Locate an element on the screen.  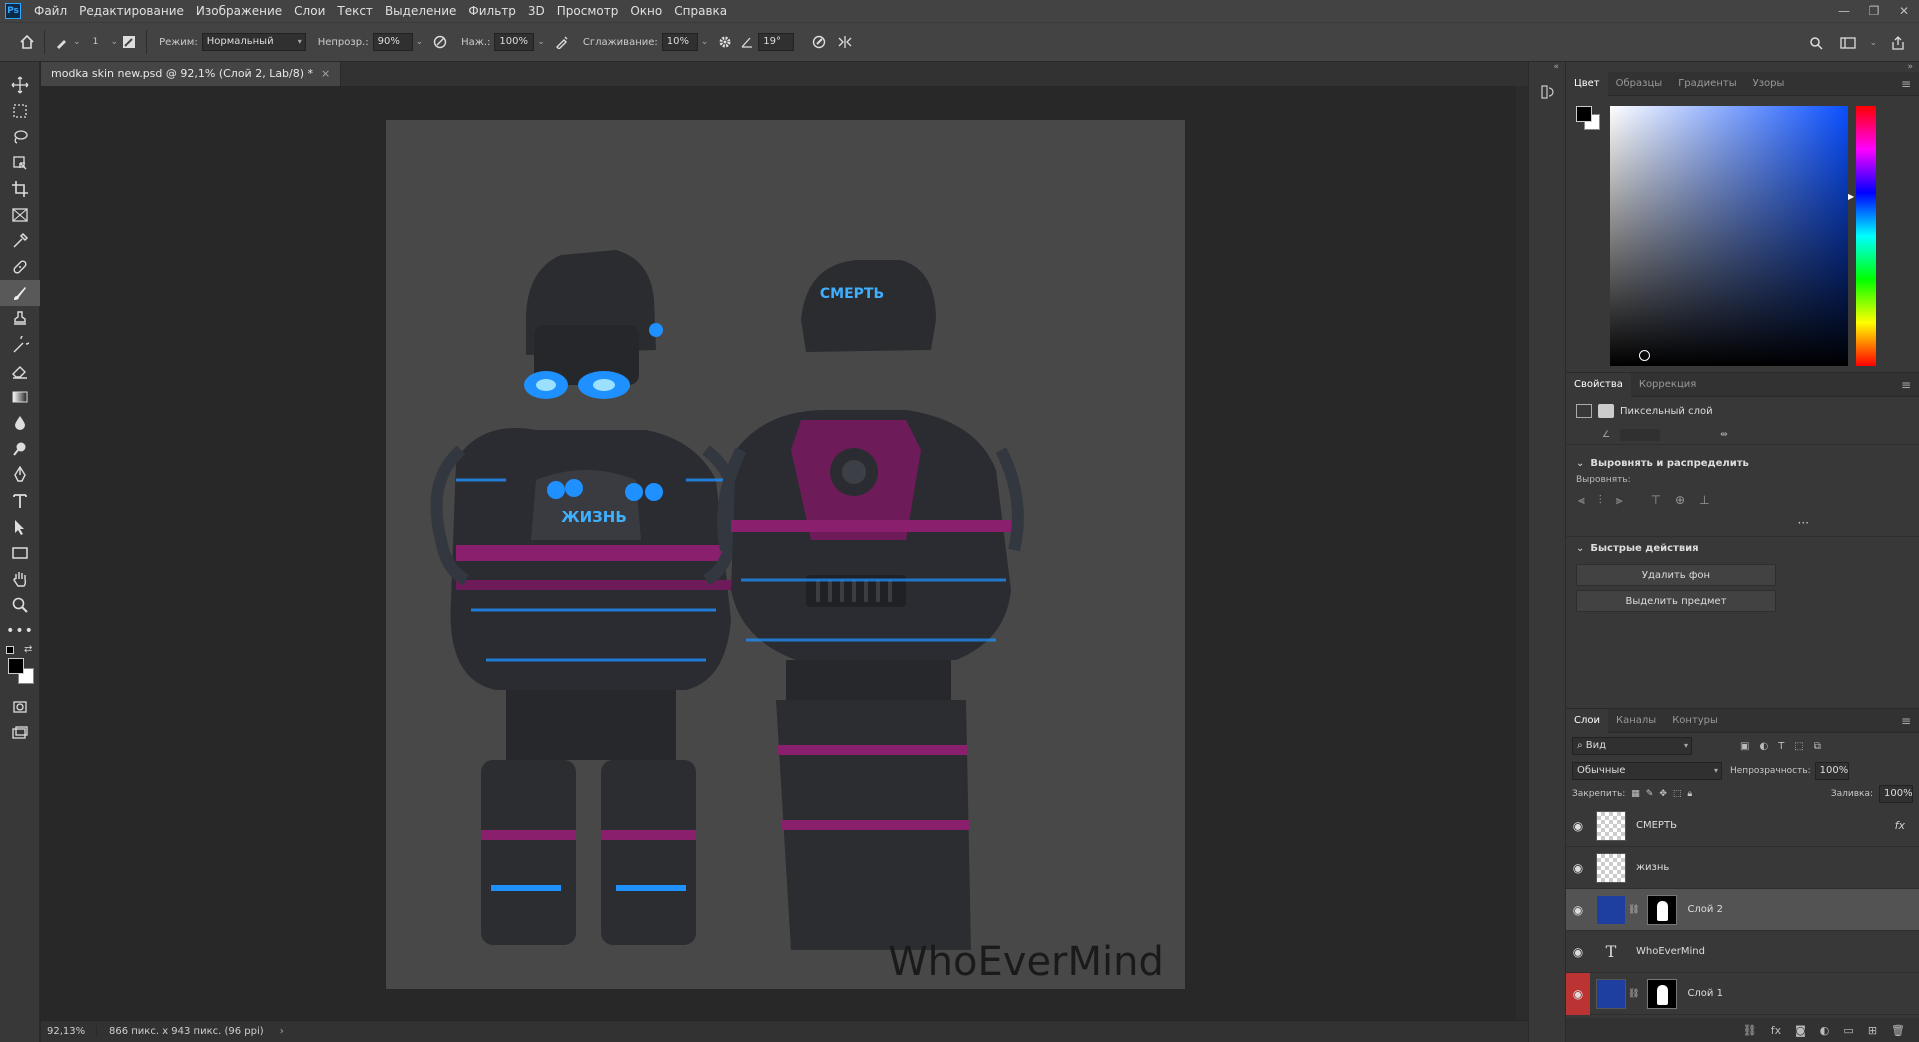
healing-brush-tool-icon is located at coordinates (20, 267).